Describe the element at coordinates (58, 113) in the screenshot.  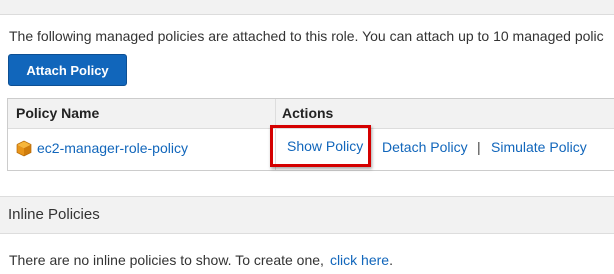
I see `column-header-policy-name: Policy Name` at that location.